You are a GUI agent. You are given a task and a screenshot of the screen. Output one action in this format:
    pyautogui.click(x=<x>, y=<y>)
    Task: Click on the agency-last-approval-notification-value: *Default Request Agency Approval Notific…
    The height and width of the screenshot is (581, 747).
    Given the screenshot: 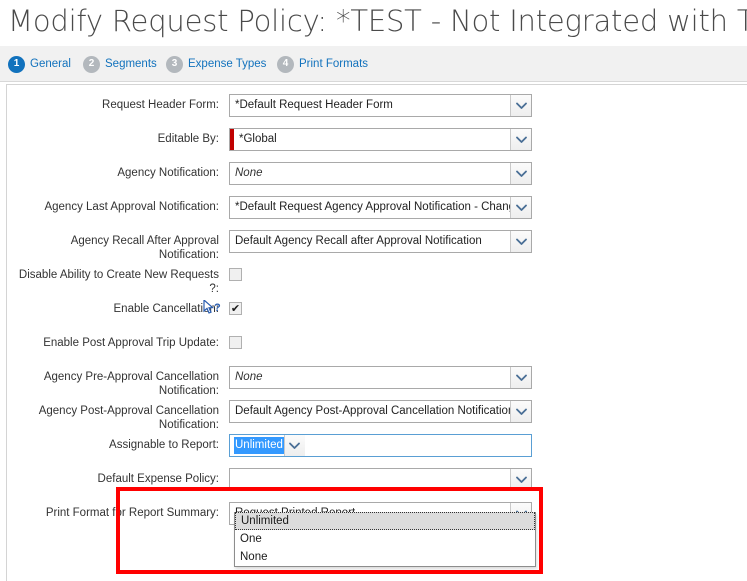 What is the action you would take?
    pyautogui.click(x=372, y=207)
    